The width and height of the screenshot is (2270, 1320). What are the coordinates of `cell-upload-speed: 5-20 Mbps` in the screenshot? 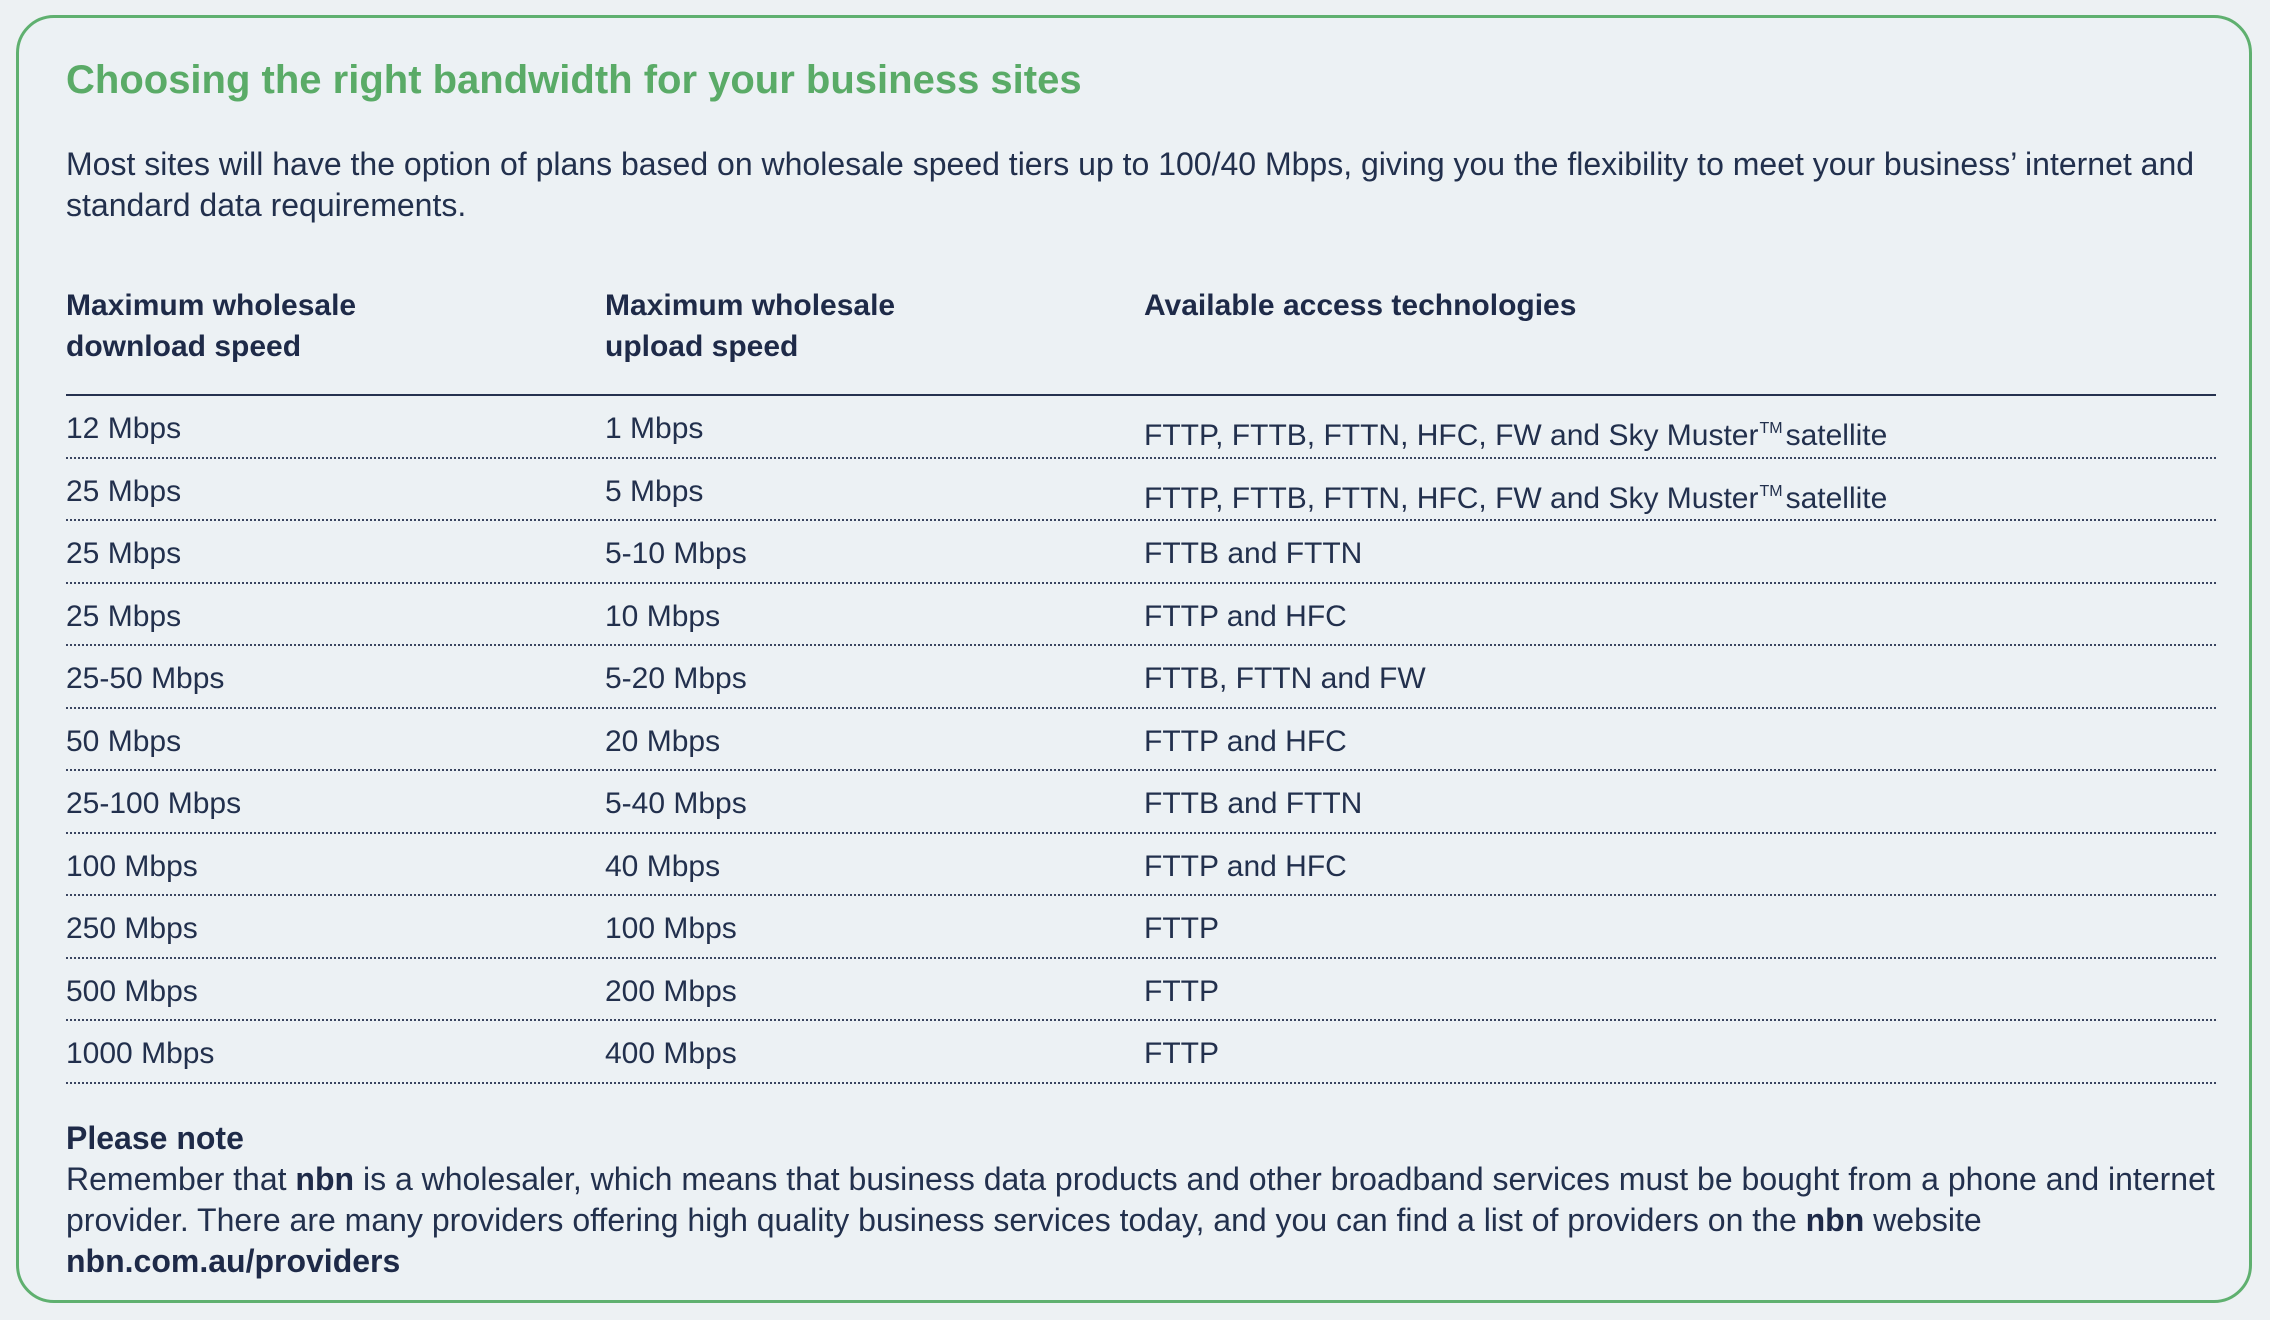 It's located at (676, 678).